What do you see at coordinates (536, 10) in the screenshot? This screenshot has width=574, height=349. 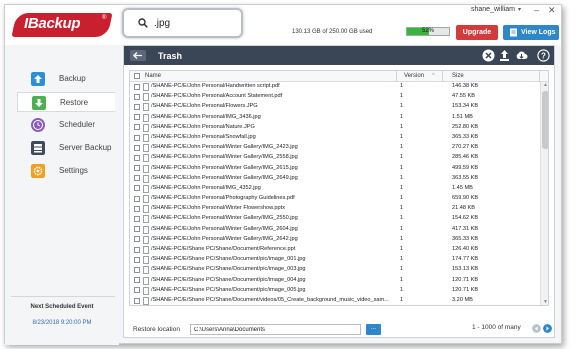 I see `minimize-button: –` at bounding box center [536, 10].